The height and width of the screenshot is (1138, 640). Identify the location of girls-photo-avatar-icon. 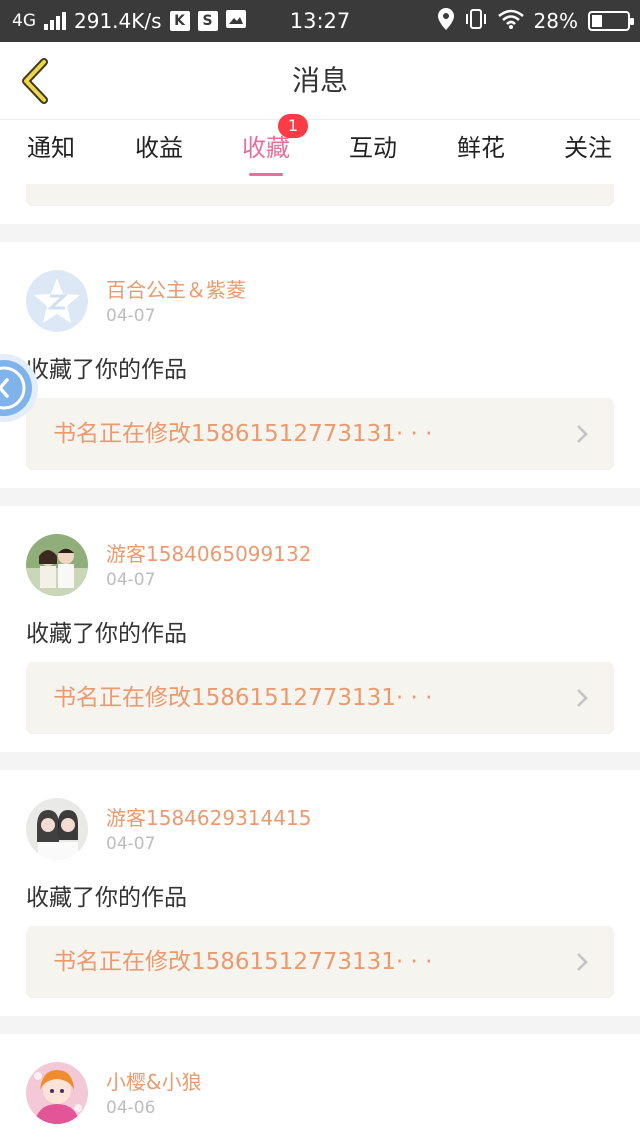
(57, 829).